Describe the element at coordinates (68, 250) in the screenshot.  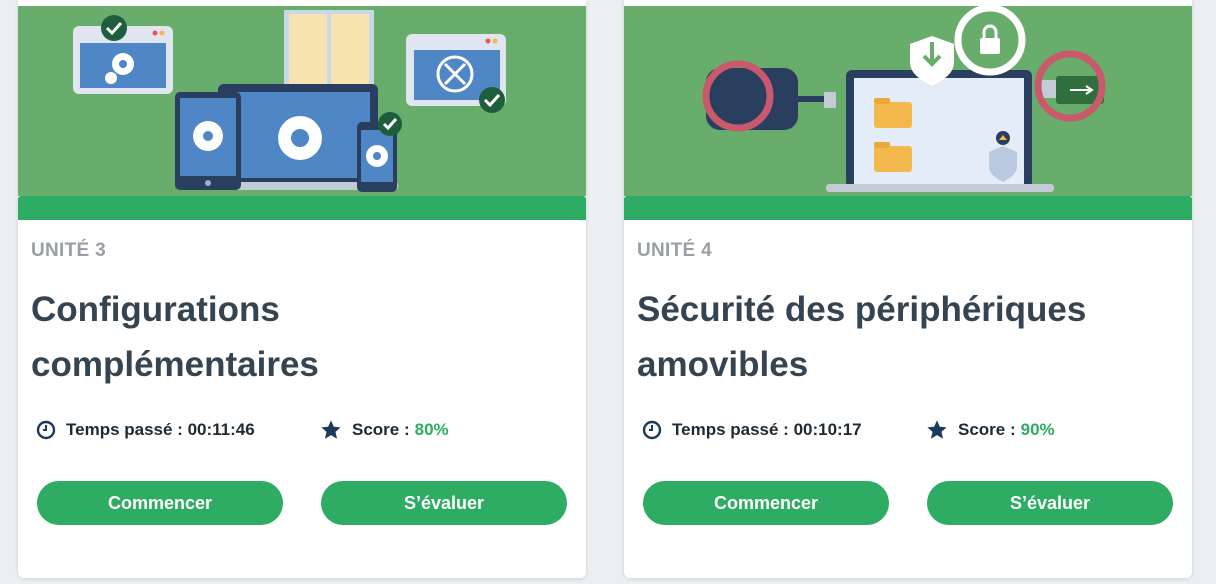
I see `unit-label: UNITÉ 3` at that location.